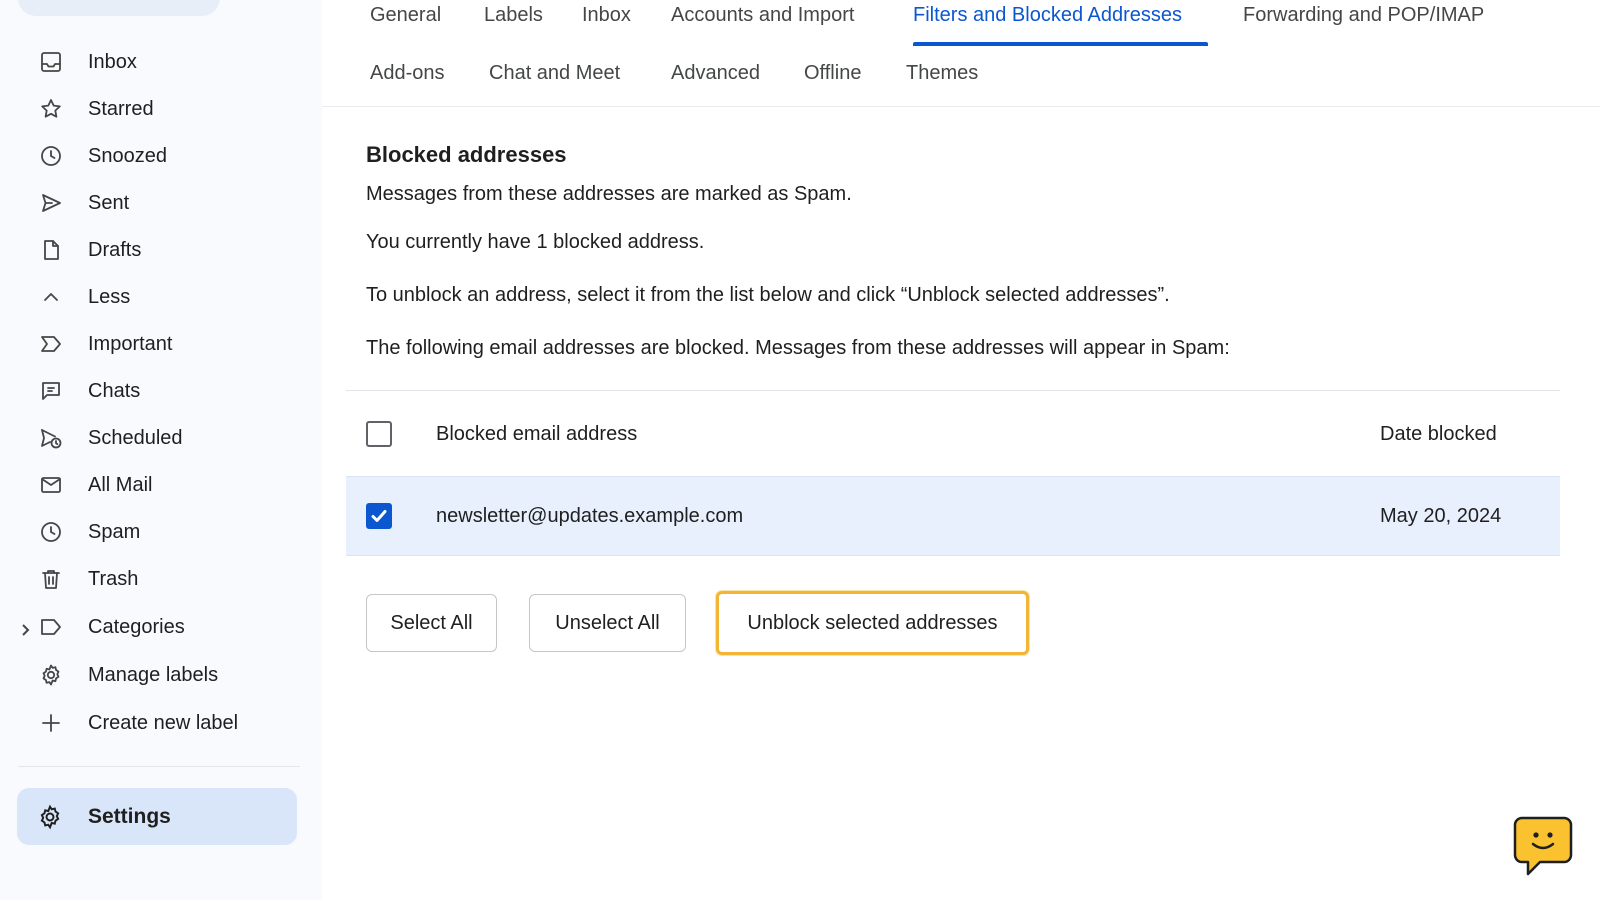  Describe the element at coordinates (953, 434) in the screenshot. I see `table-header: Blocked email address Date blocked` at that location.